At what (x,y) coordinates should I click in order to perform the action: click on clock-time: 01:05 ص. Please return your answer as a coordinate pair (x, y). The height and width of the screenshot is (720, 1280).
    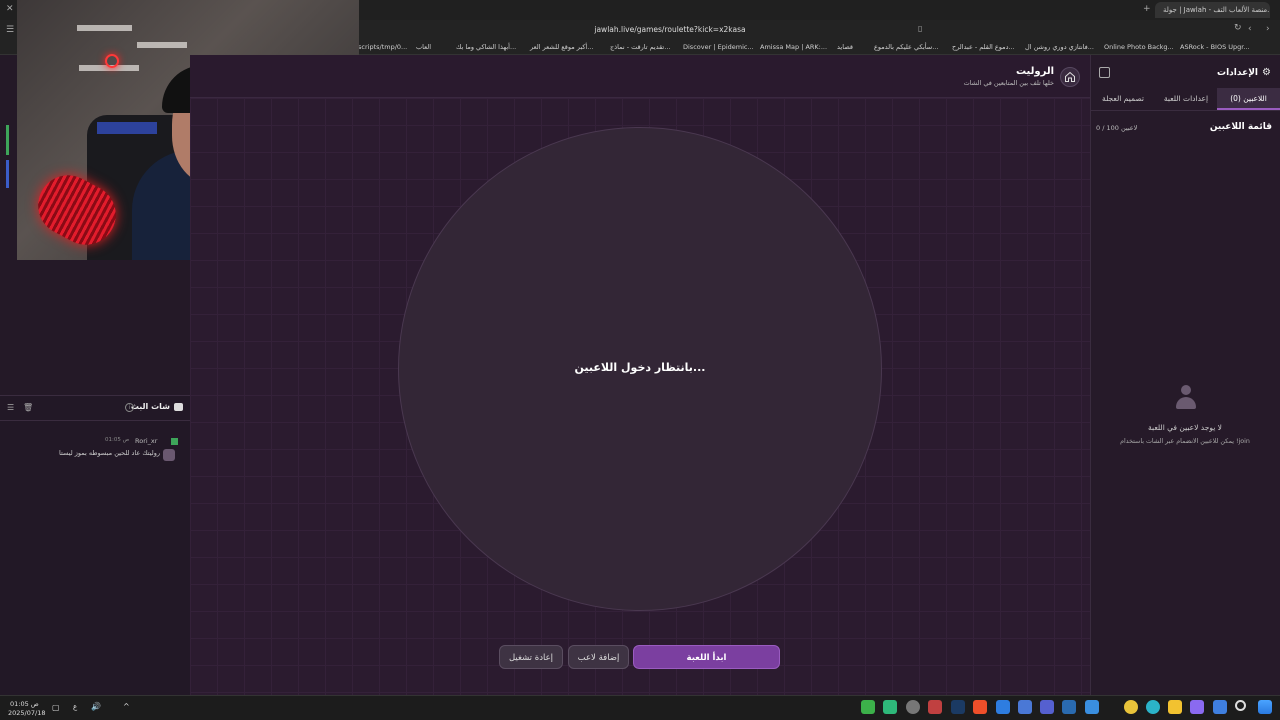
    Looking at the image, I should click on (24, 704).